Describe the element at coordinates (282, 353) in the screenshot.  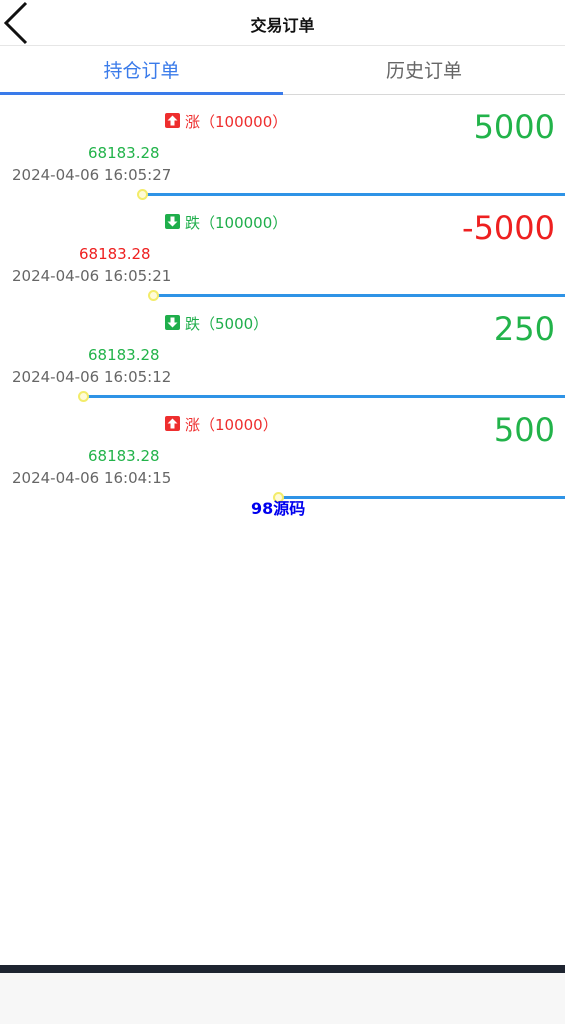
I see `order-item: 跌（5000） 250 68183.28 2024-04-06 16:05:12` at that location.